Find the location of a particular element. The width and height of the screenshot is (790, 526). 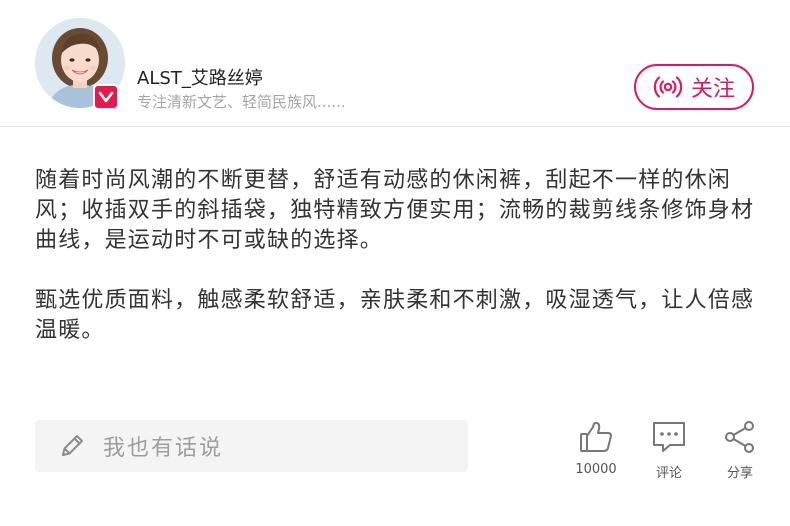

follow-button: 关注 is located at coordinates (694, 87).